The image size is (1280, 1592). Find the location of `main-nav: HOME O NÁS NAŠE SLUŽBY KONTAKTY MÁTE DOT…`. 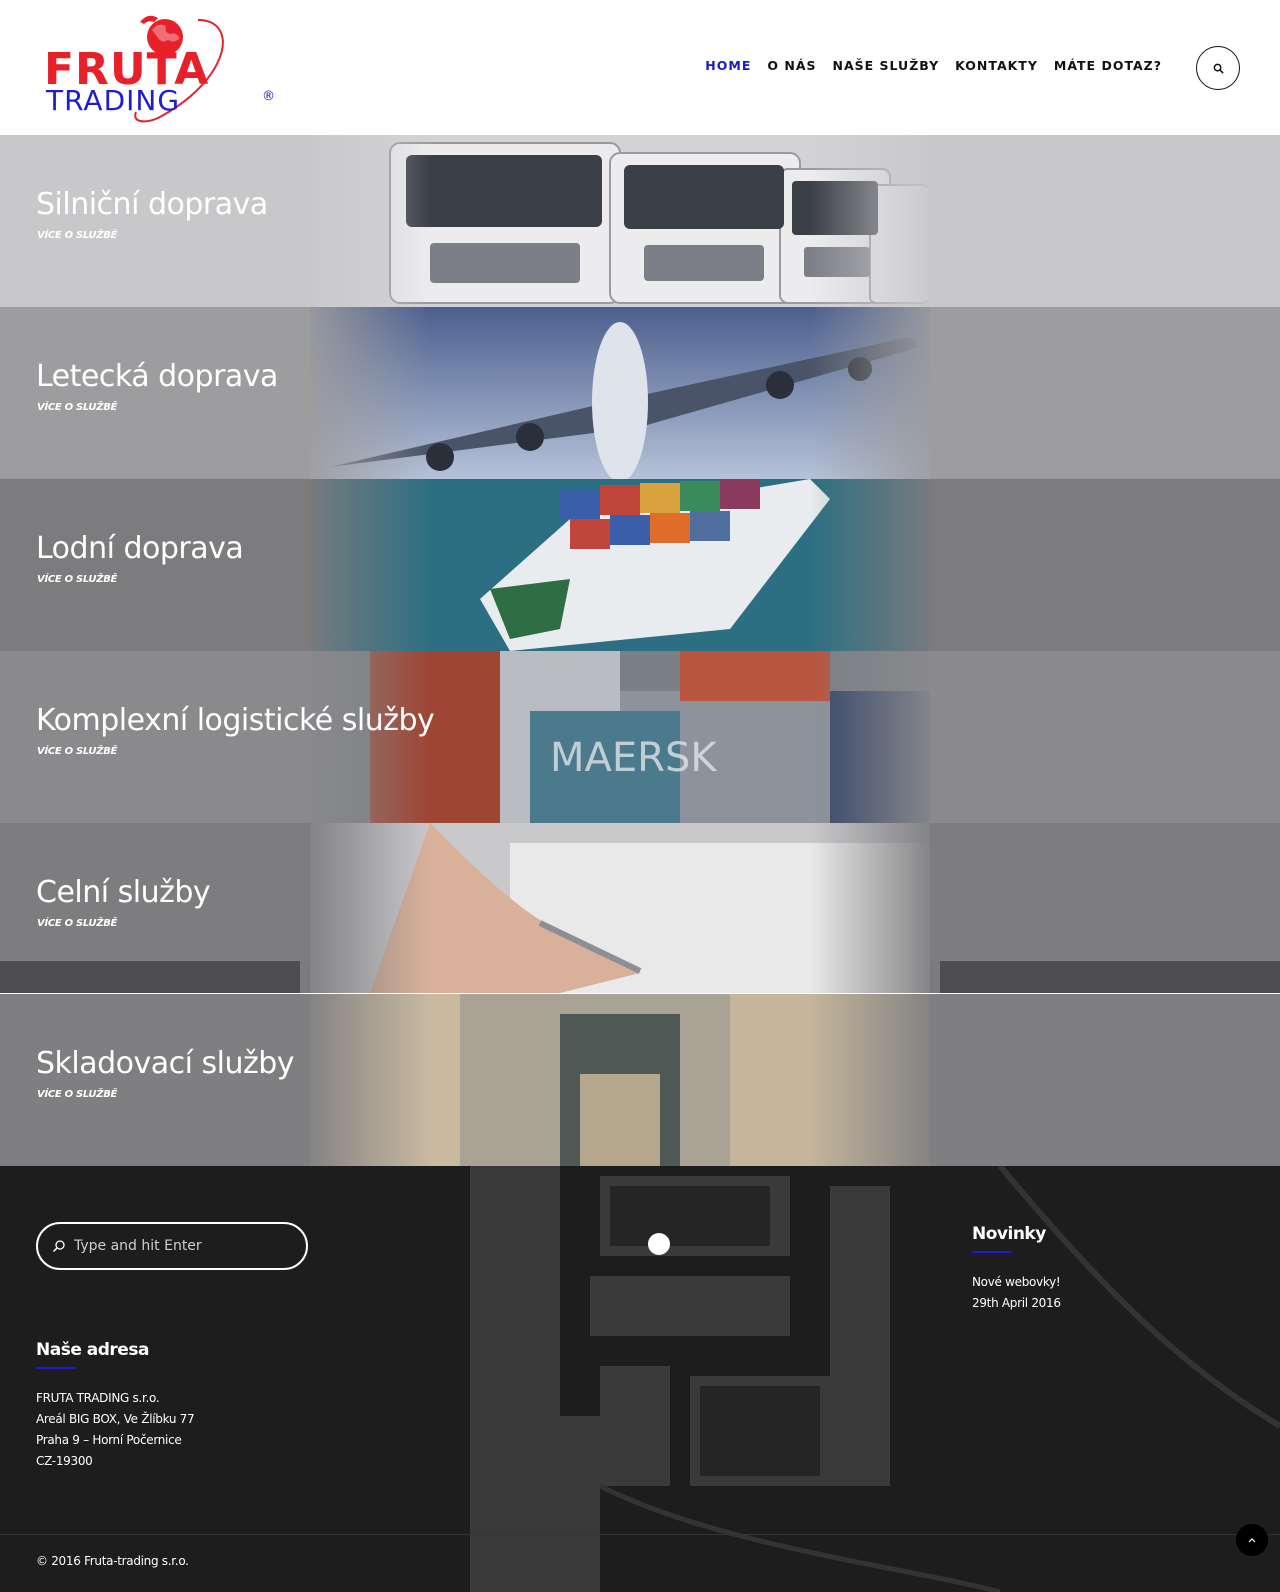

main-nav: HOME O NÁS NAŠE SLUŽBY KONTAKTY MÁTE DOT… is located at coordinates (933, 65).